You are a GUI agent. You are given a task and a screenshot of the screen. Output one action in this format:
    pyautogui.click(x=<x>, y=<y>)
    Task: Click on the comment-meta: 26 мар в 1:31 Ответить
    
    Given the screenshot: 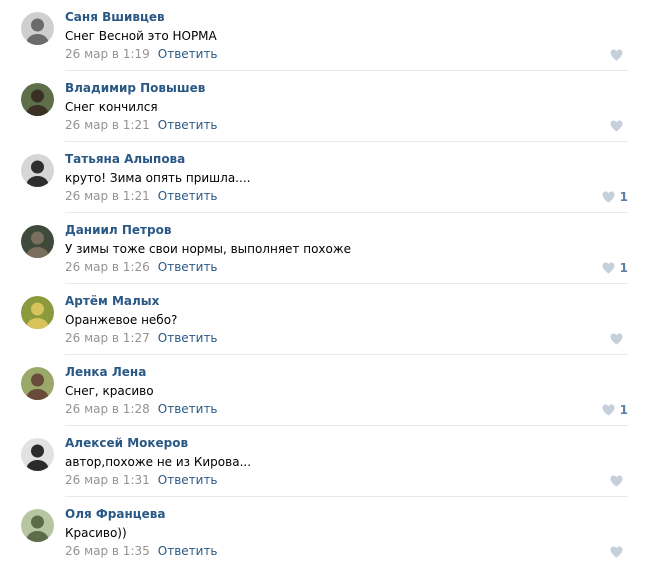 What is the action you would take?
    pyautogui.click(x=141, y=480)
    